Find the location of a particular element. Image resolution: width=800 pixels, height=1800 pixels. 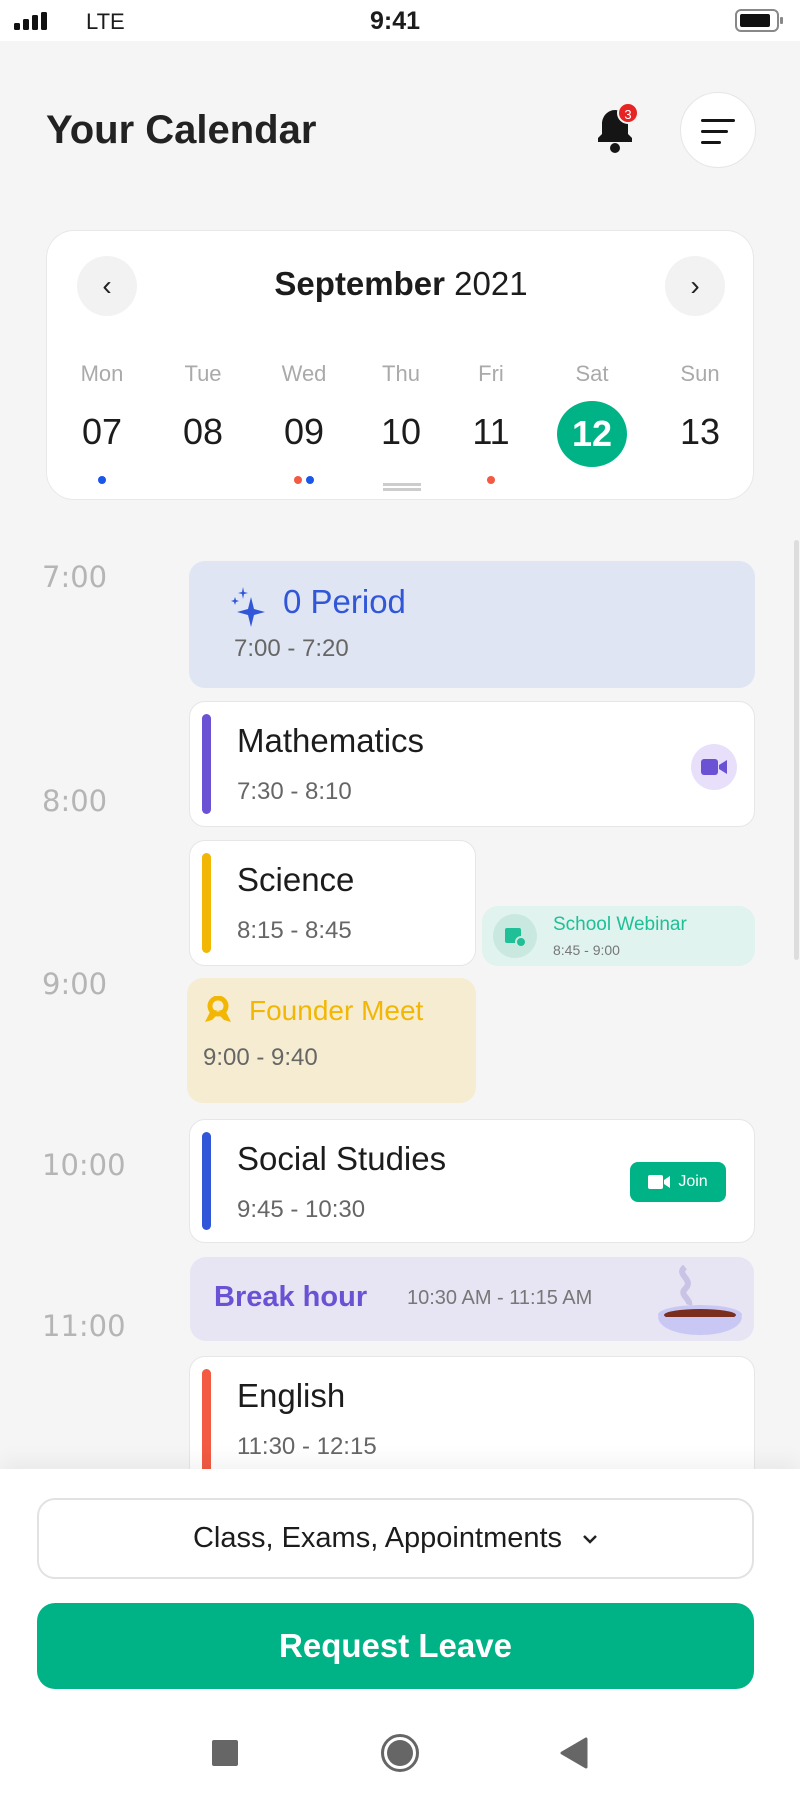

event-filter-dropdown: Class, Exams, Appointments is located at coordinates (395, 1538).